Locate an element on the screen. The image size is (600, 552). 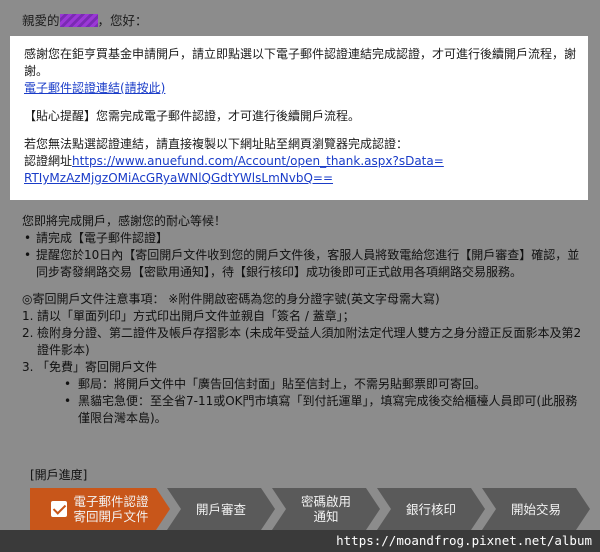
fallback-text: 若您無法點選認證連結，請直接複製以下網址貼至網頁瀏覽器完成認證： is located at coordinates (216, 144).